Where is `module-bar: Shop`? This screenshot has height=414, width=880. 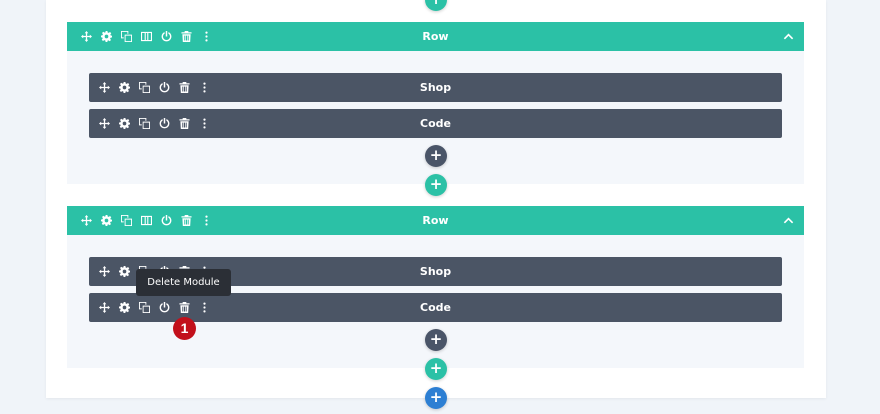
module-bar: Shop is located at coordinates (435, 87).